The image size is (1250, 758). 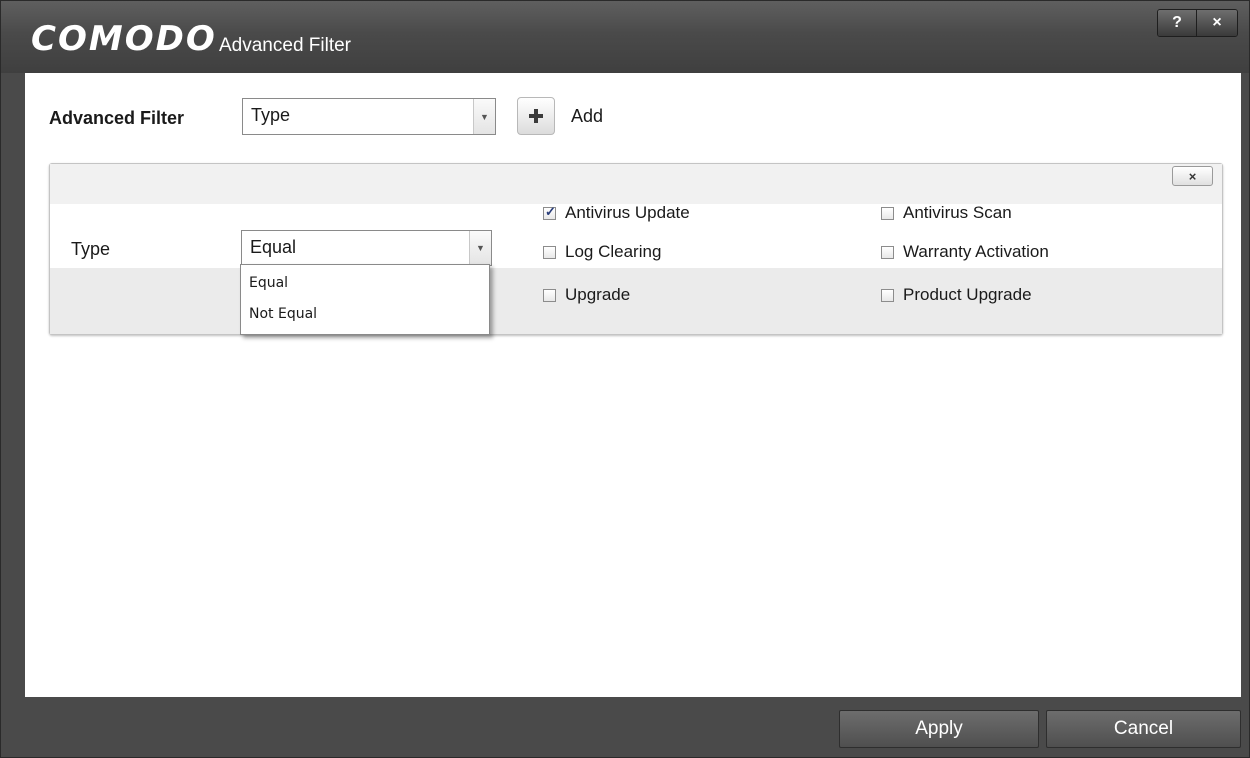 I want to click on plus-icon, so click(x=536, y=116).